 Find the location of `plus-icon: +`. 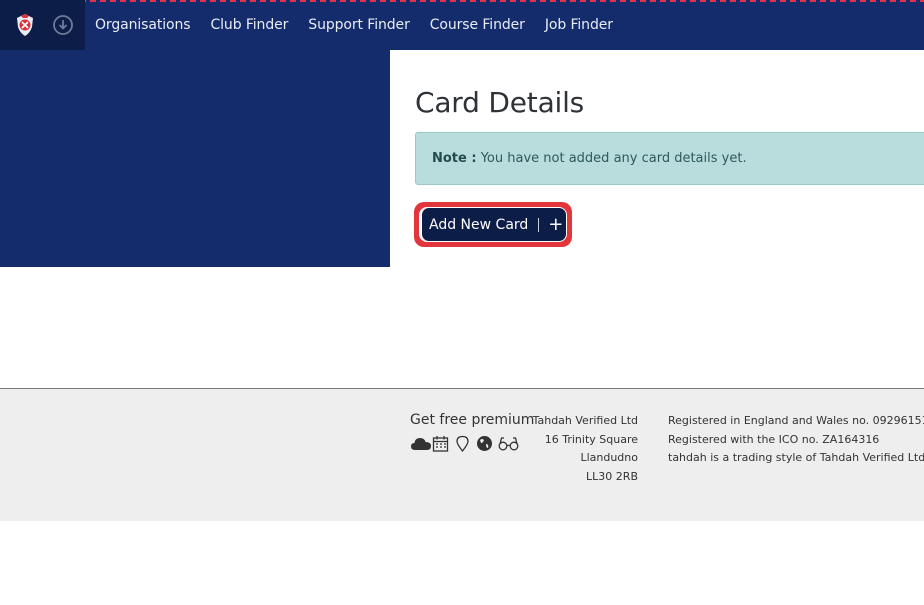

plus-icon: + is located at coordinates (556, 224).